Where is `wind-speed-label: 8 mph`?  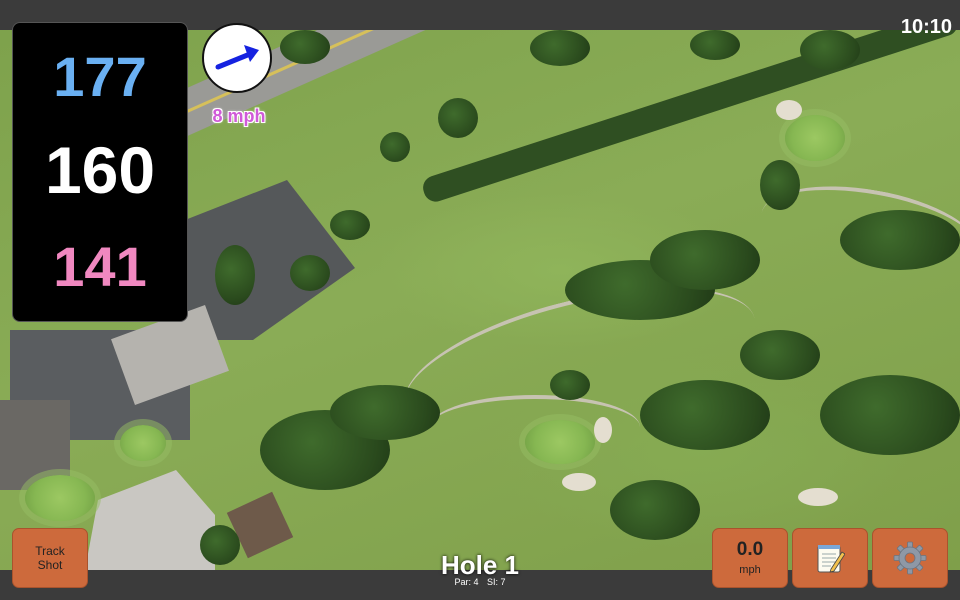 wind-speed-label: 8 mph is located at coordinates (239, 116).